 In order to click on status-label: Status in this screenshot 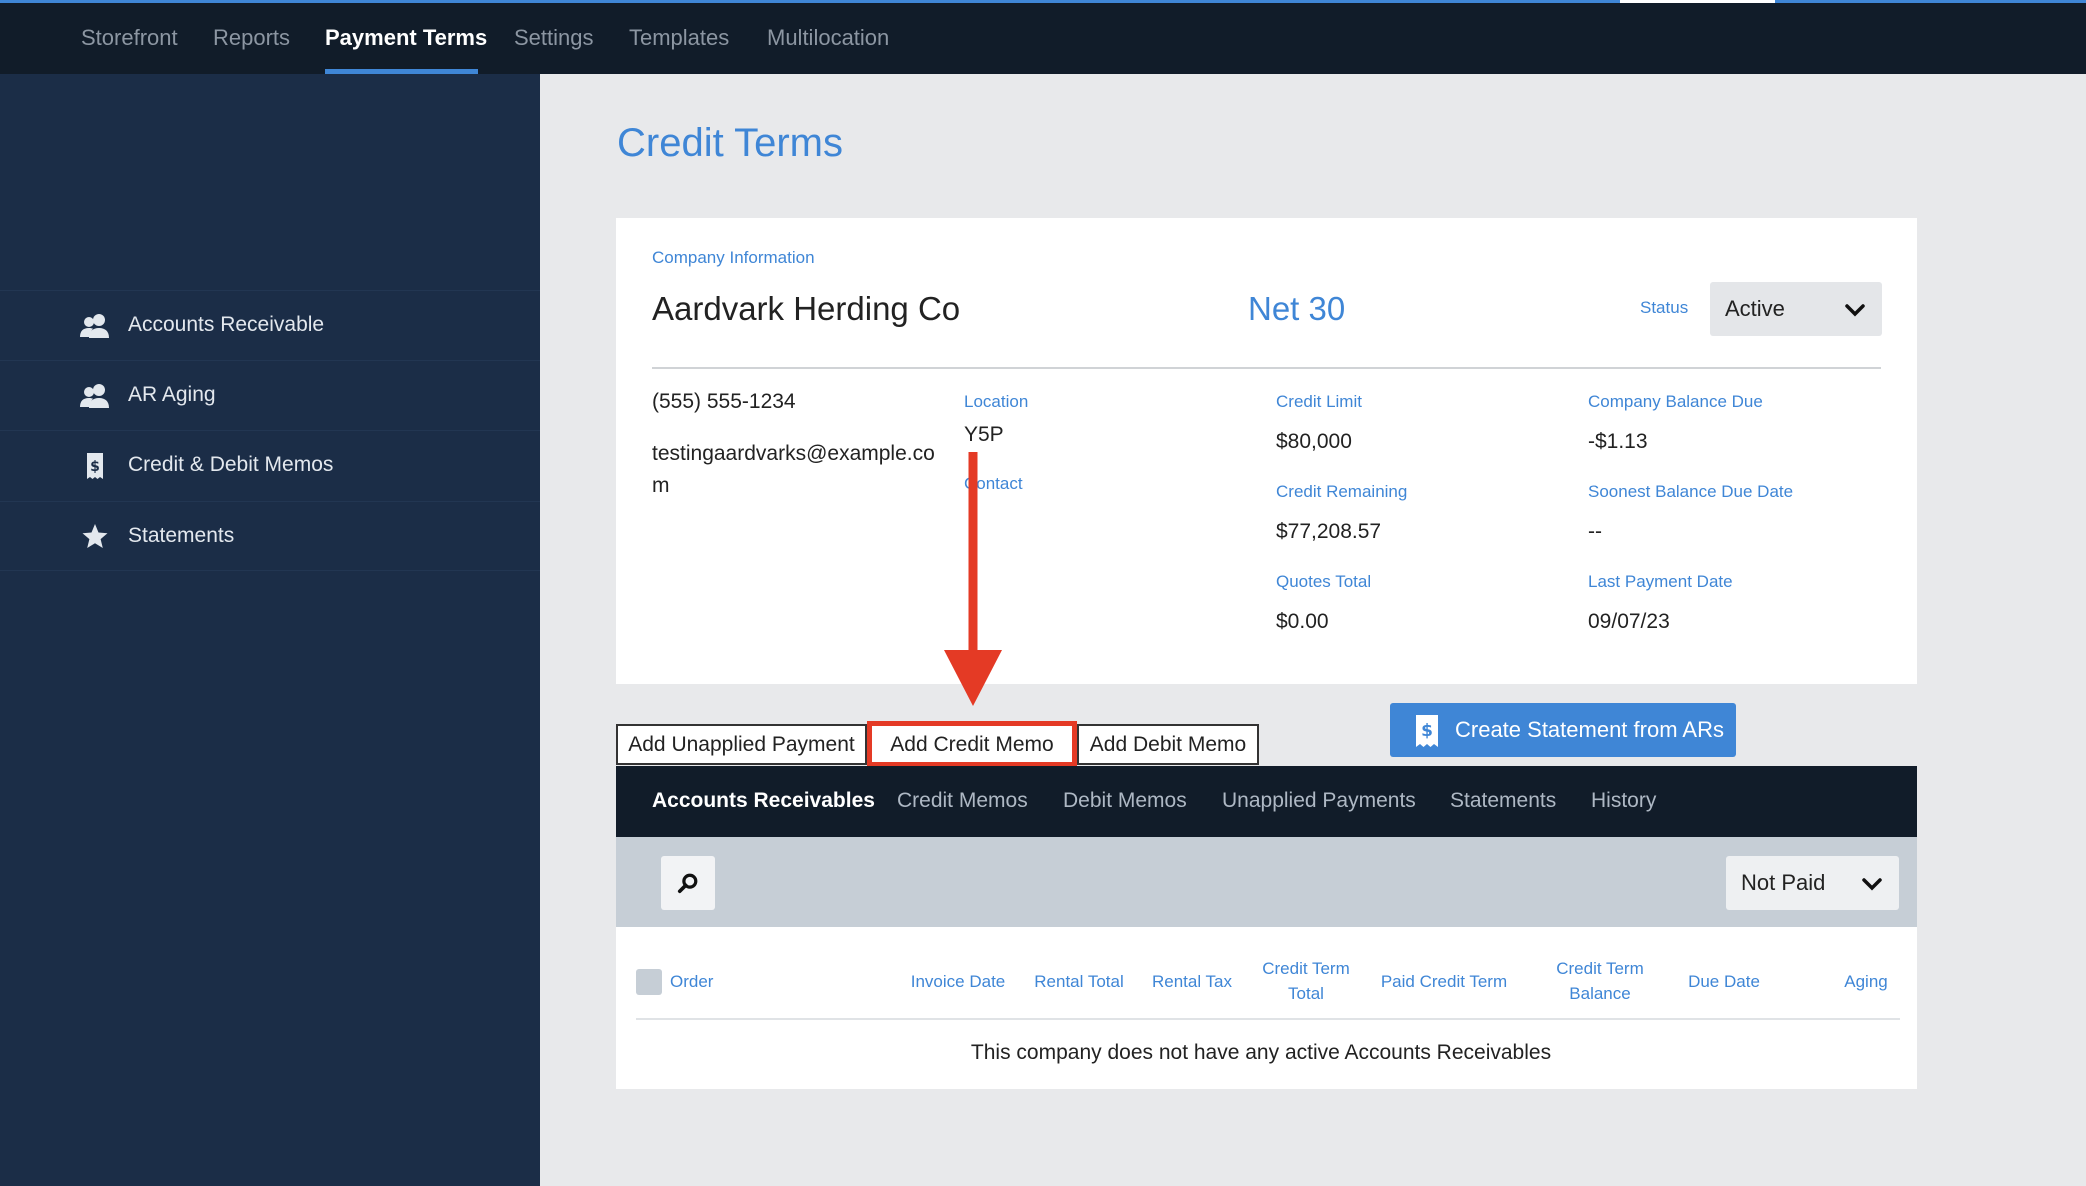, I will do `click(1664, 307)`.